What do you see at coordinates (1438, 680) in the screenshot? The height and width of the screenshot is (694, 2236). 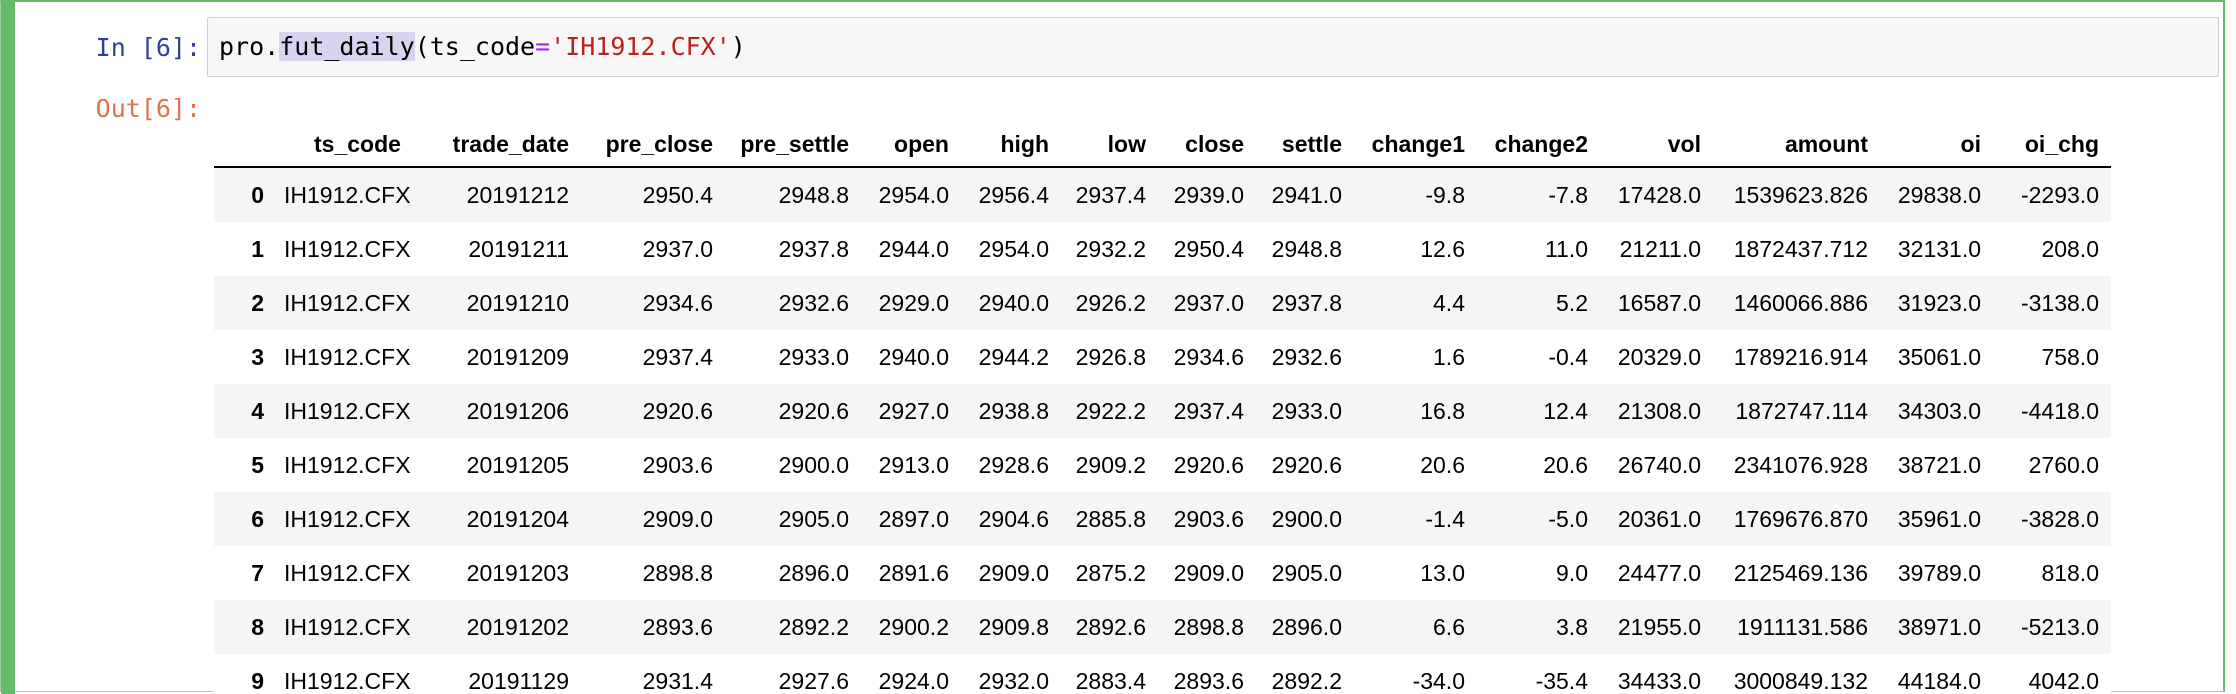 I see `table-cell: -34.0` at bounding box center [1438, 680].